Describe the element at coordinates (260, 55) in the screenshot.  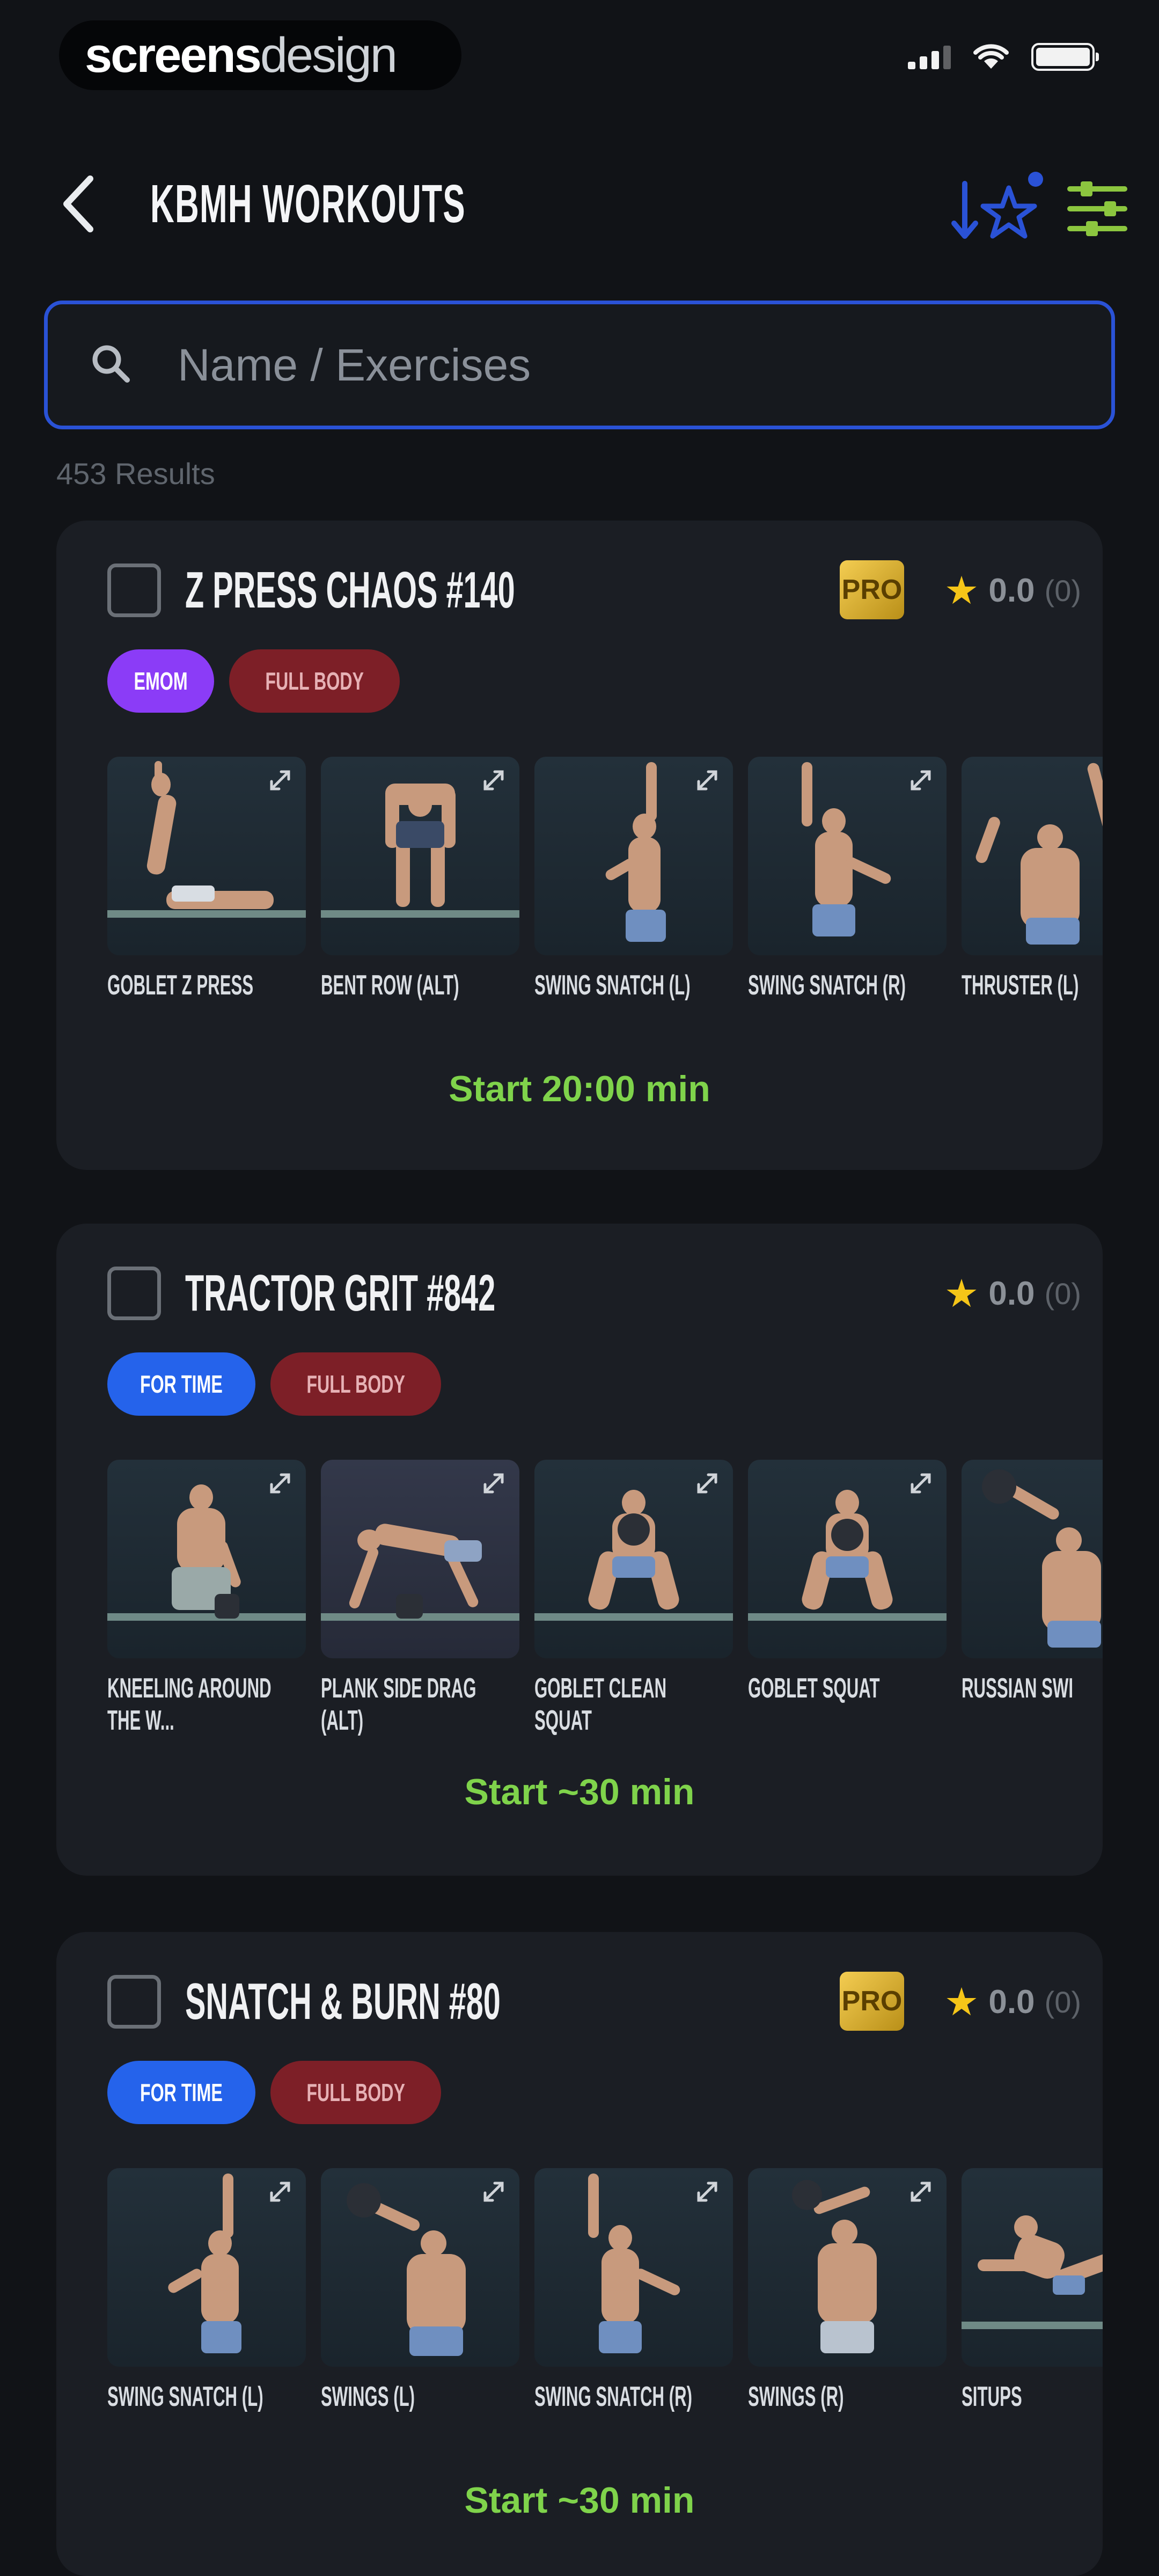
I see `brand-watermark: screens design` at that location.